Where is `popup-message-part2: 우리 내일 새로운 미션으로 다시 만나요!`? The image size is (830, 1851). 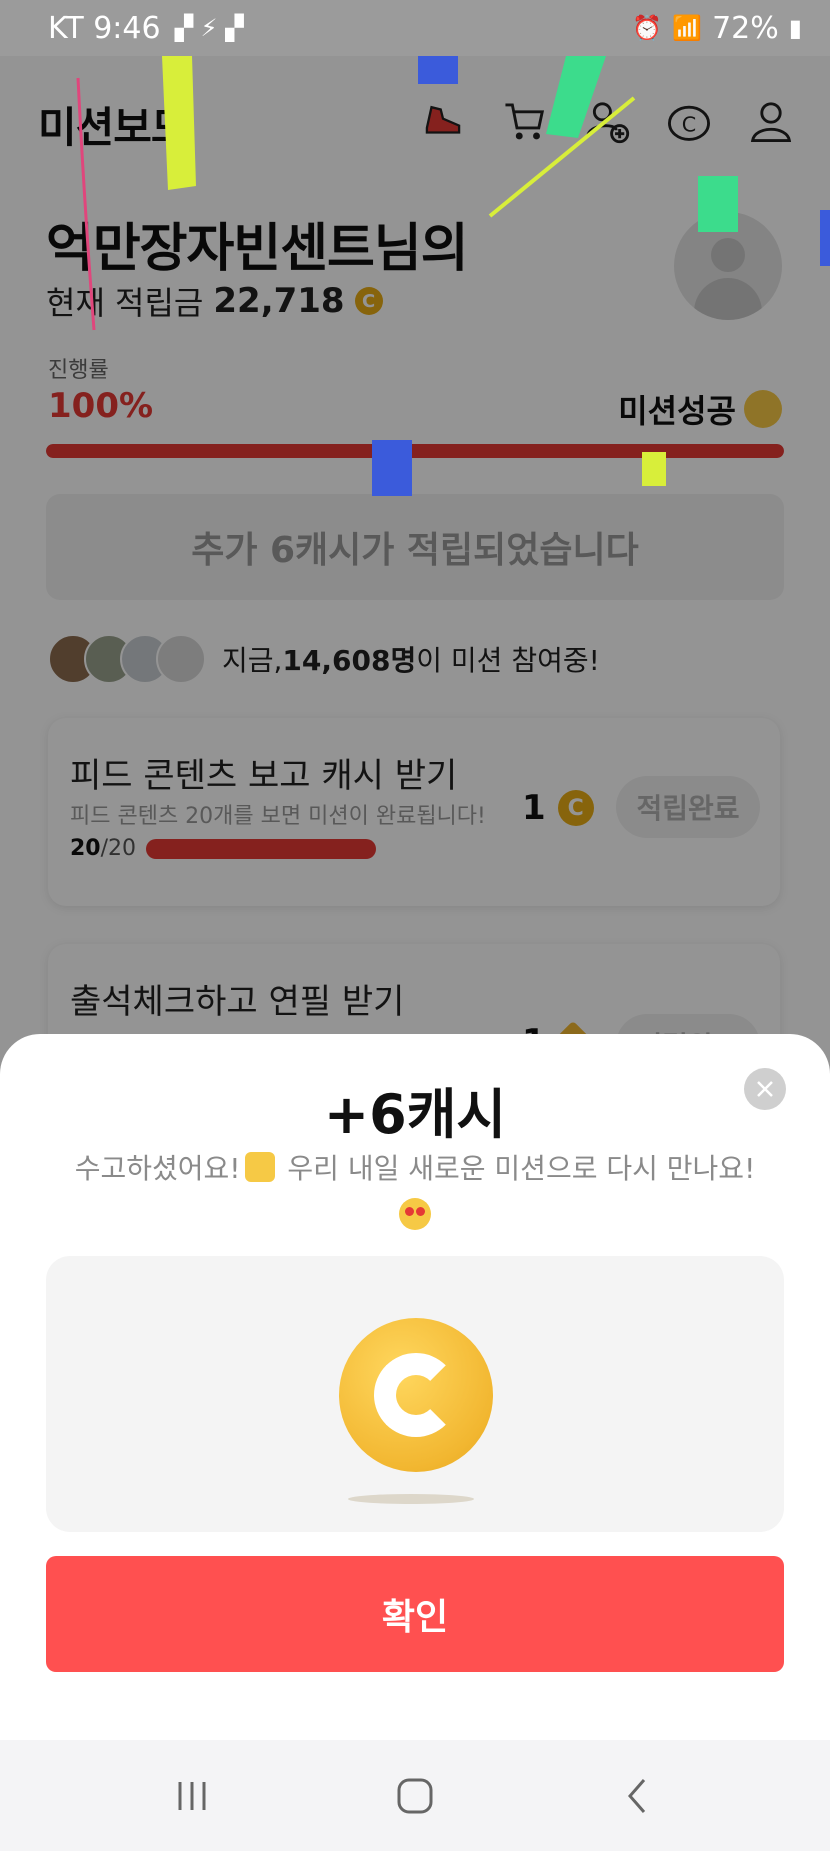 popup-message-part2: 우리 내일 새로운 미션으로 다시 만나요! is located at coordinates (517, 1168).